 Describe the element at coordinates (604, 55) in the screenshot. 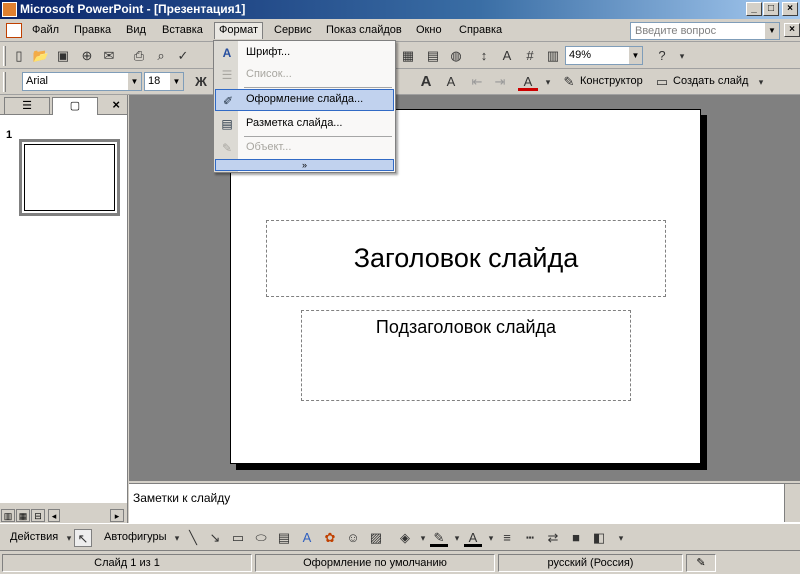

I see `zoom-select: 49% ▼` at that location.